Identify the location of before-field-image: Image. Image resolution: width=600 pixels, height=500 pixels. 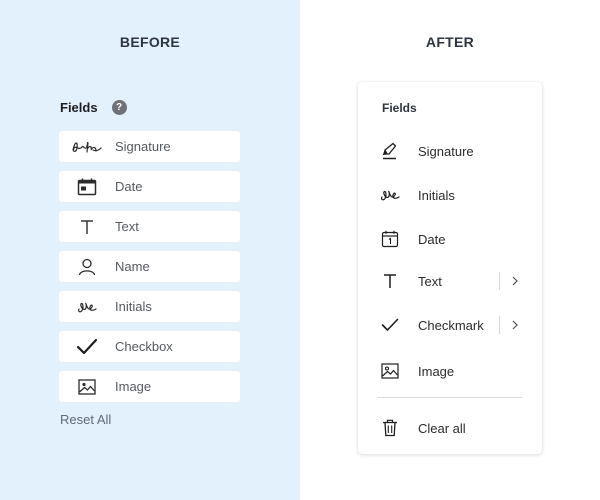
(149, 386).